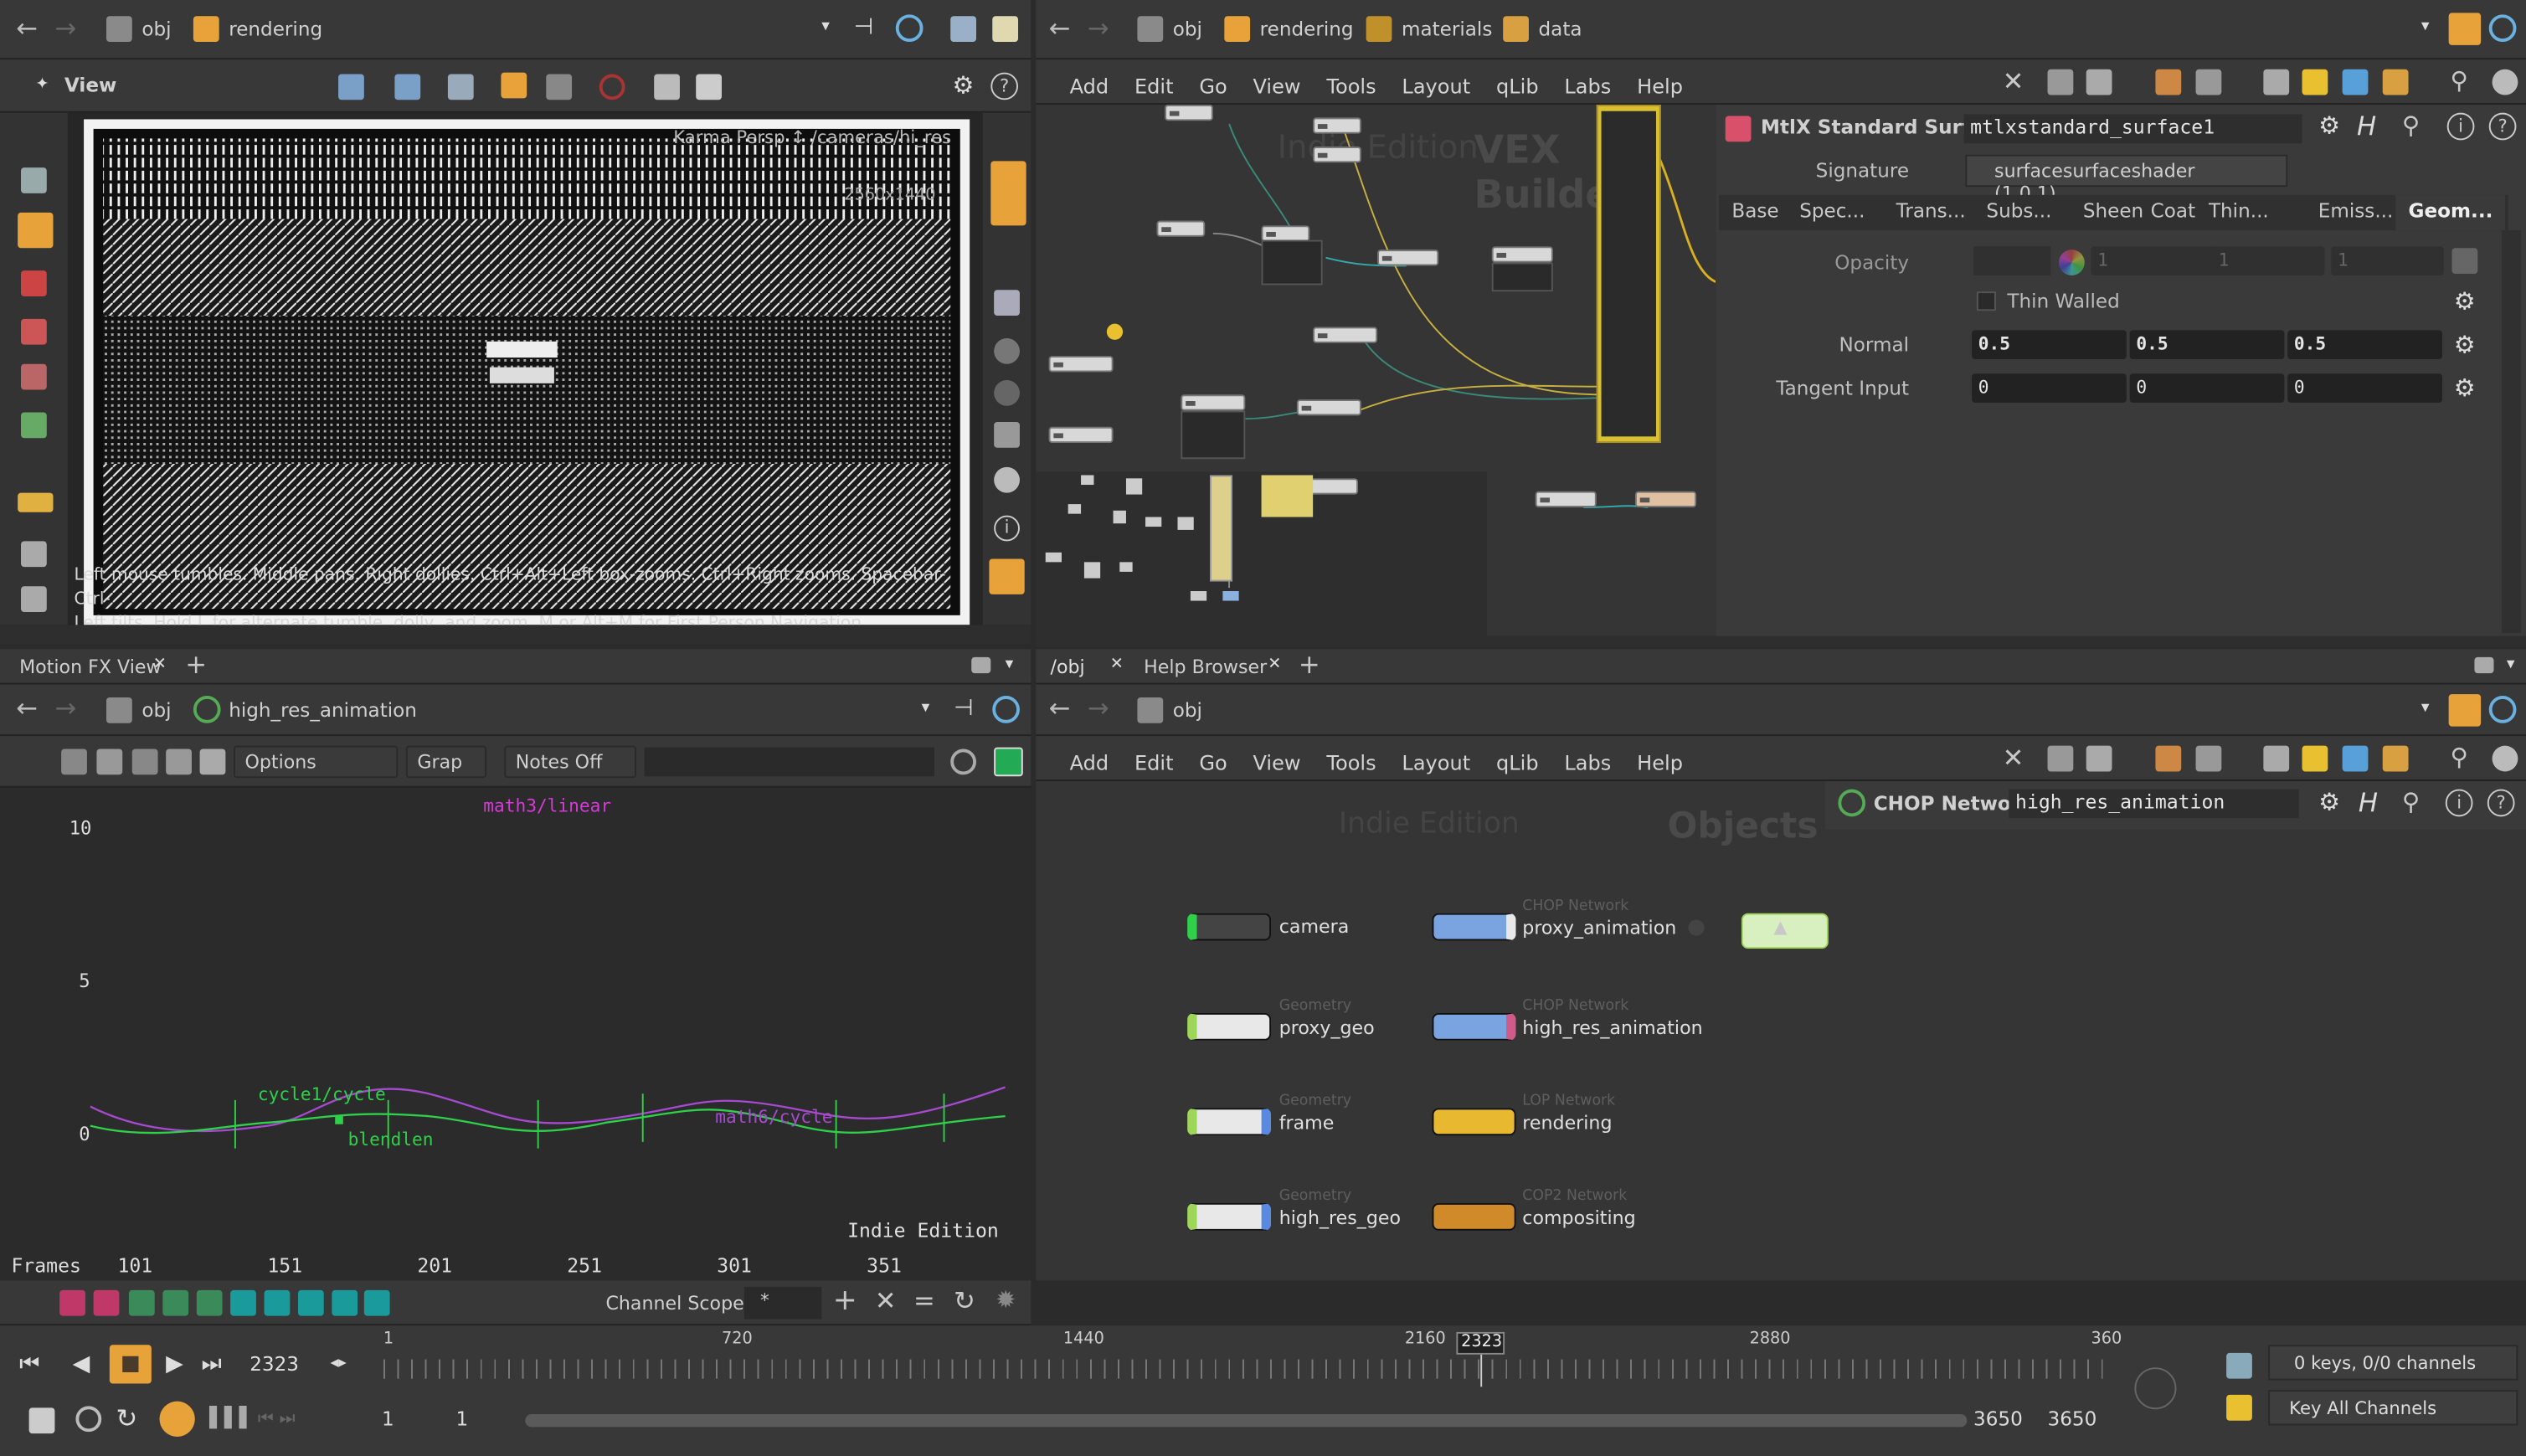 This screenshot has width=2526, height=1456. What do you see at coordinates (570, 762) in the screenshot?
I see `notes-off-dropdown: Notes Off` at bounding box center [570, 762].